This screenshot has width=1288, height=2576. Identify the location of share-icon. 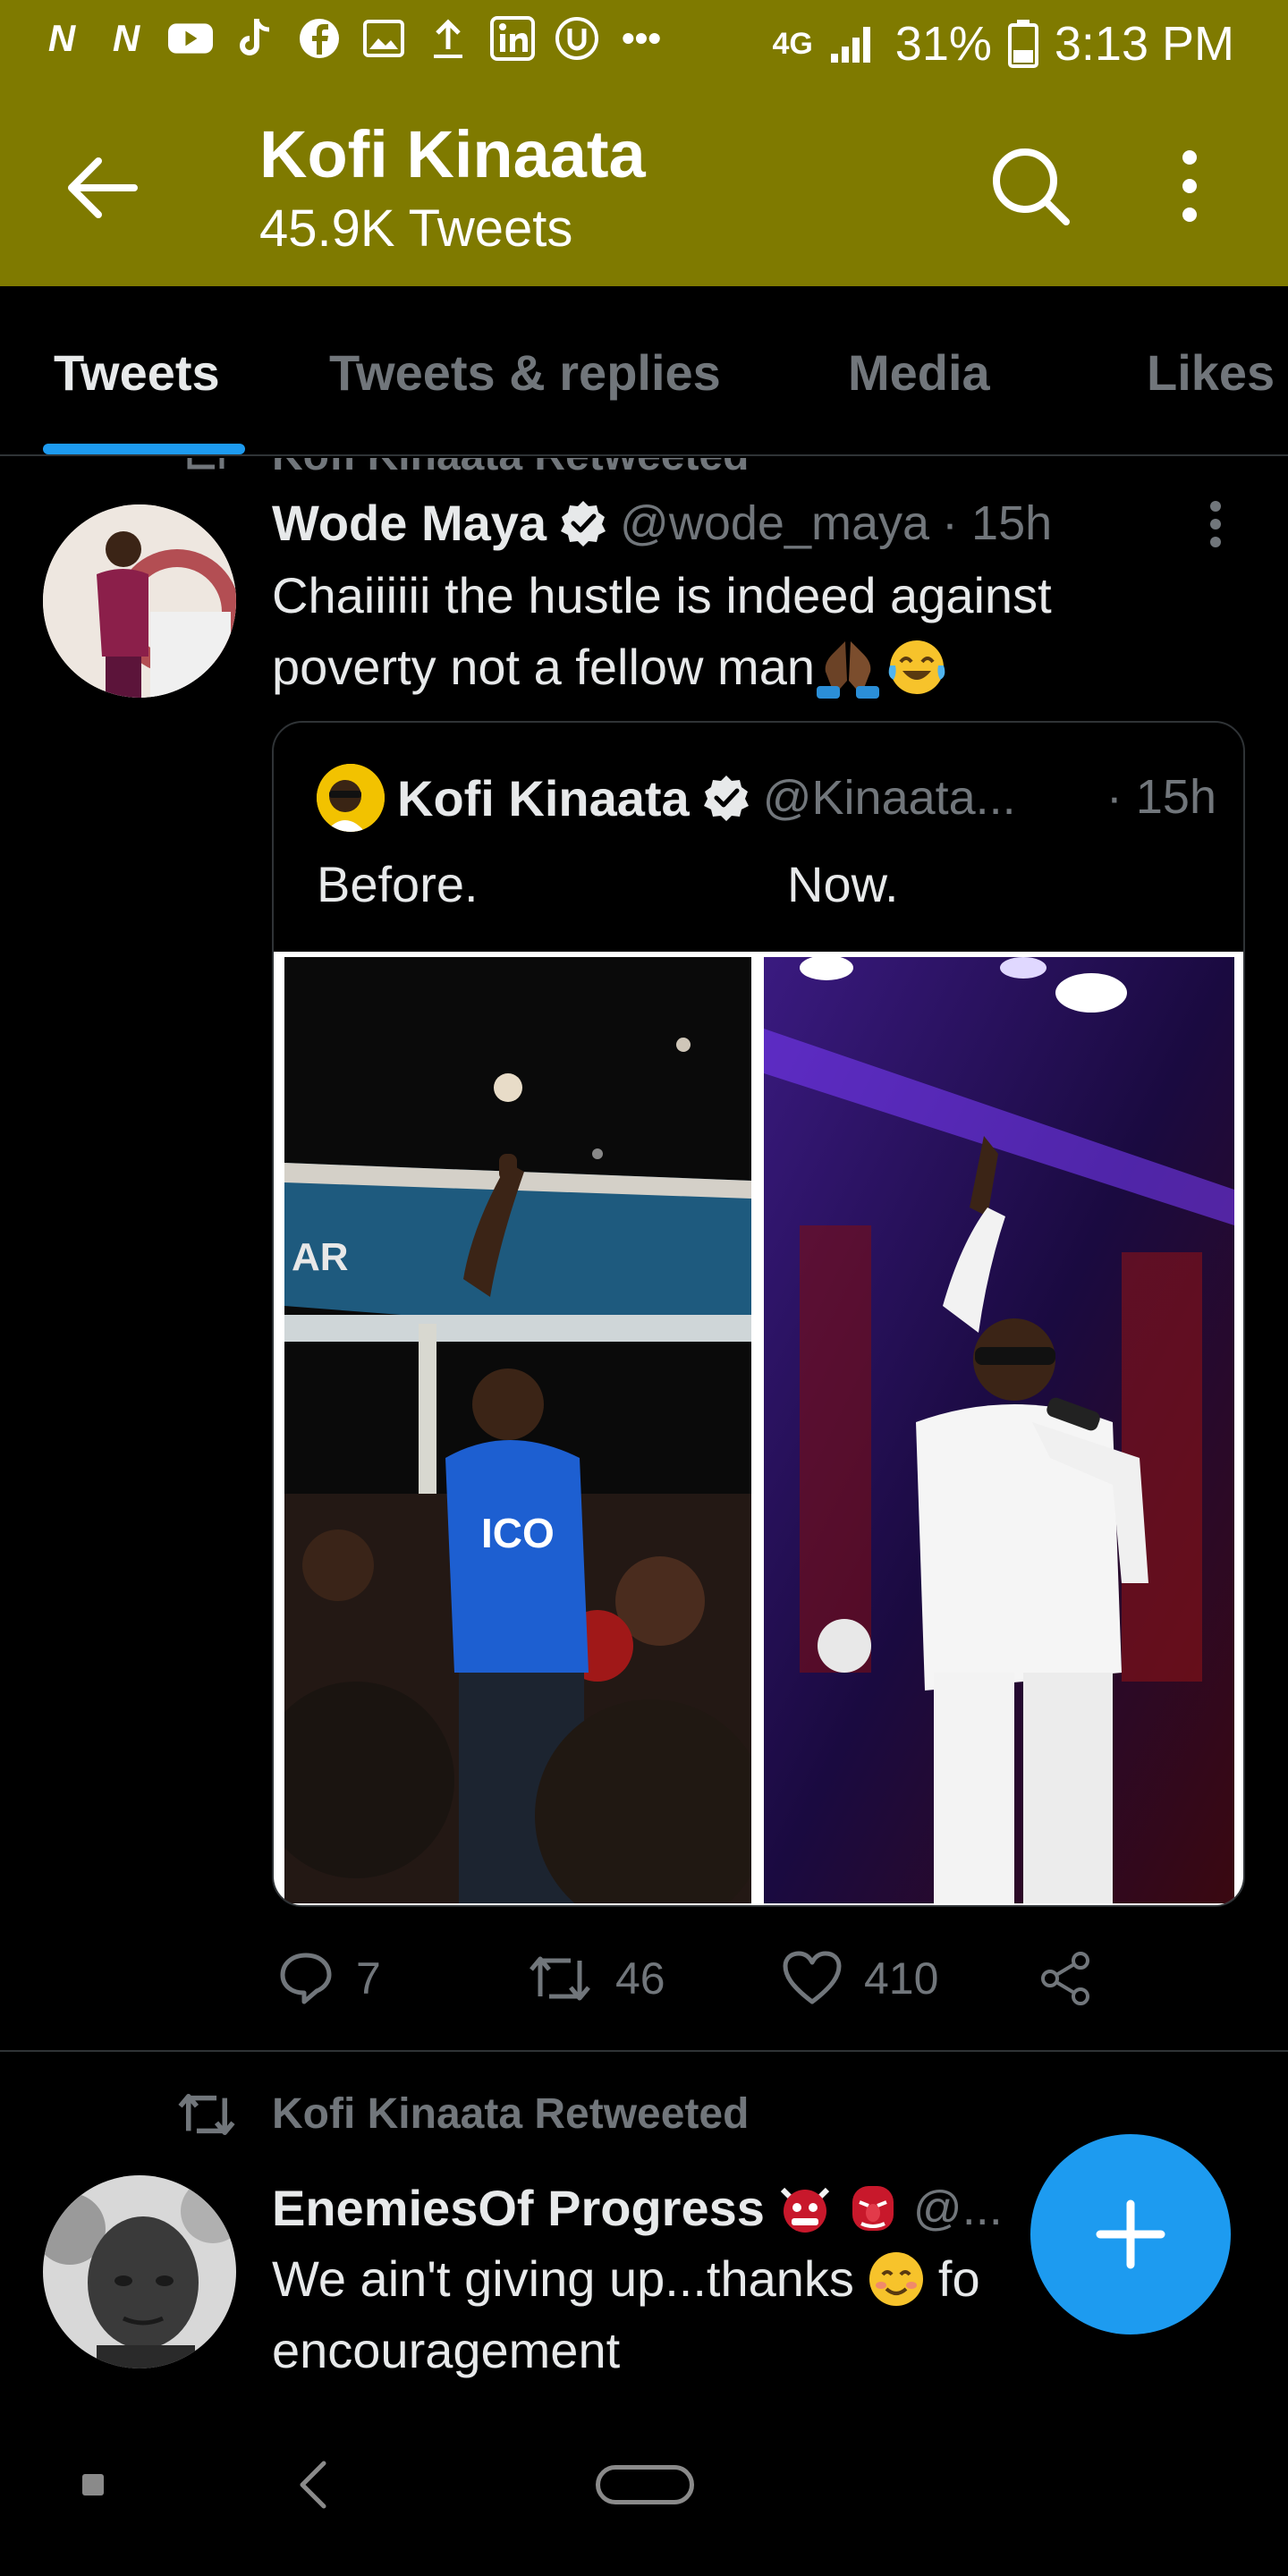
(1065, 1978).